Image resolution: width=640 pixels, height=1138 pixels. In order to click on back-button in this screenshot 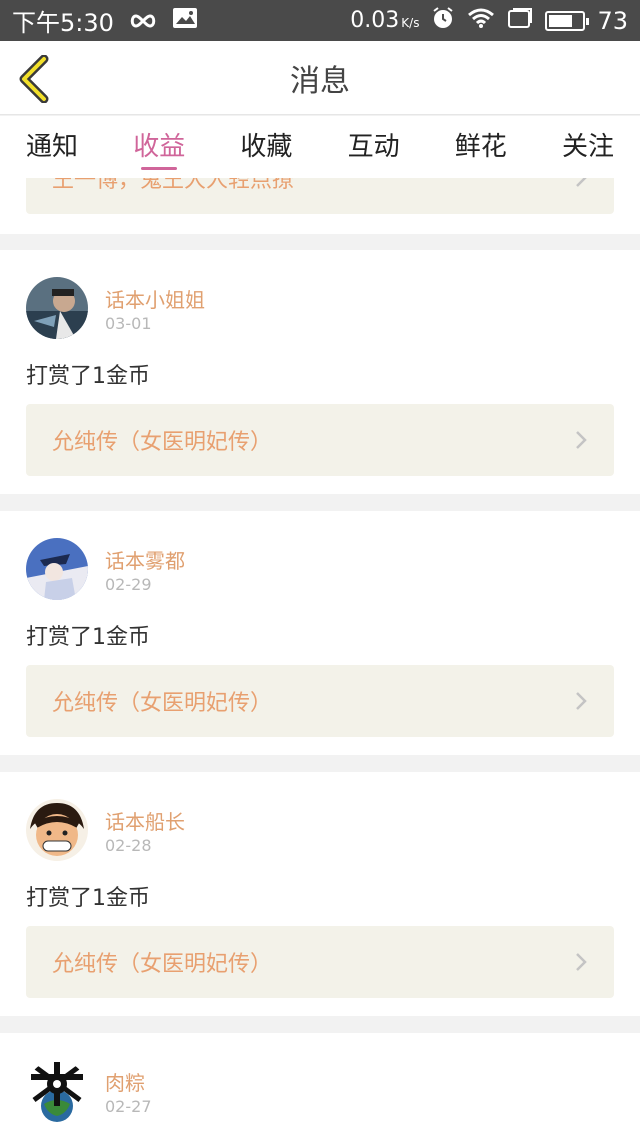, I will do `click(36, 79)`.